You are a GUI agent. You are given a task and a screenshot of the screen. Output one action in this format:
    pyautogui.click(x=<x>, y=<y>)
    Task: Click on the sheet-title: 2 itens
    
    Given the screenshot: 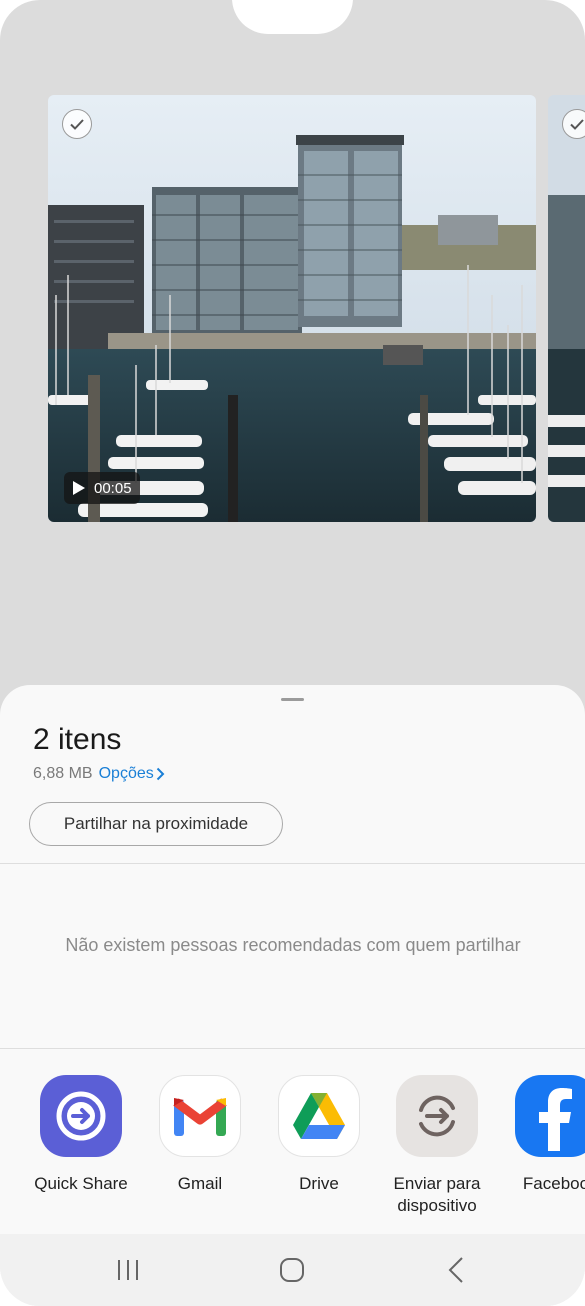 What is the action you would take?
    pyautogui.click(x=77, y=739)
    